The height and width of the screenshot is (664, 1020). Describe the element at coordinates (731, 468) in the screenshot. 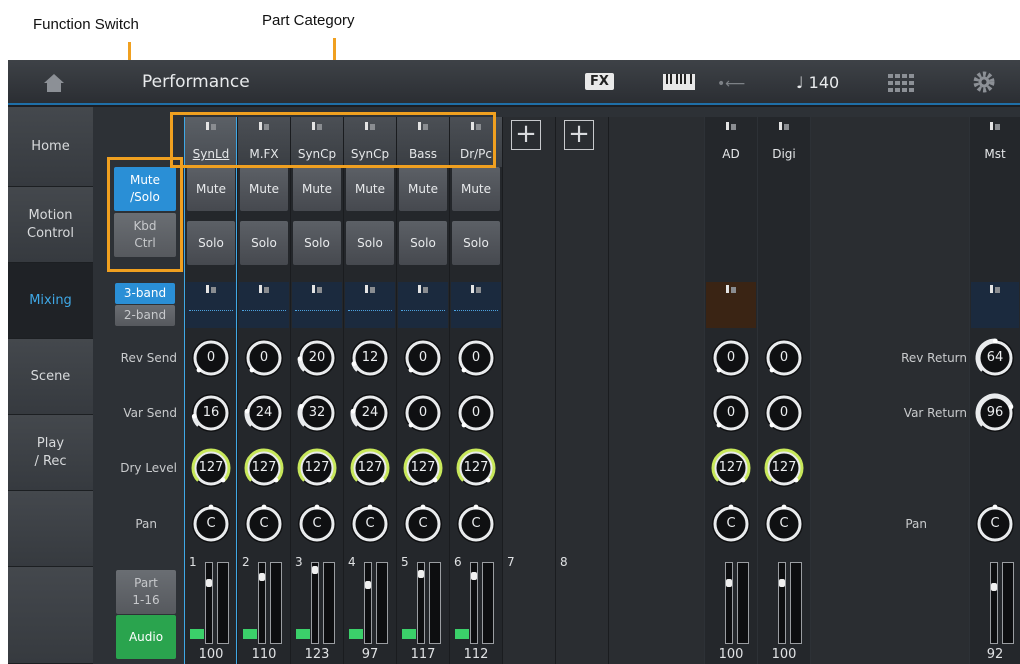

I see `audio-dry-level-knob-1: 127` at that location.